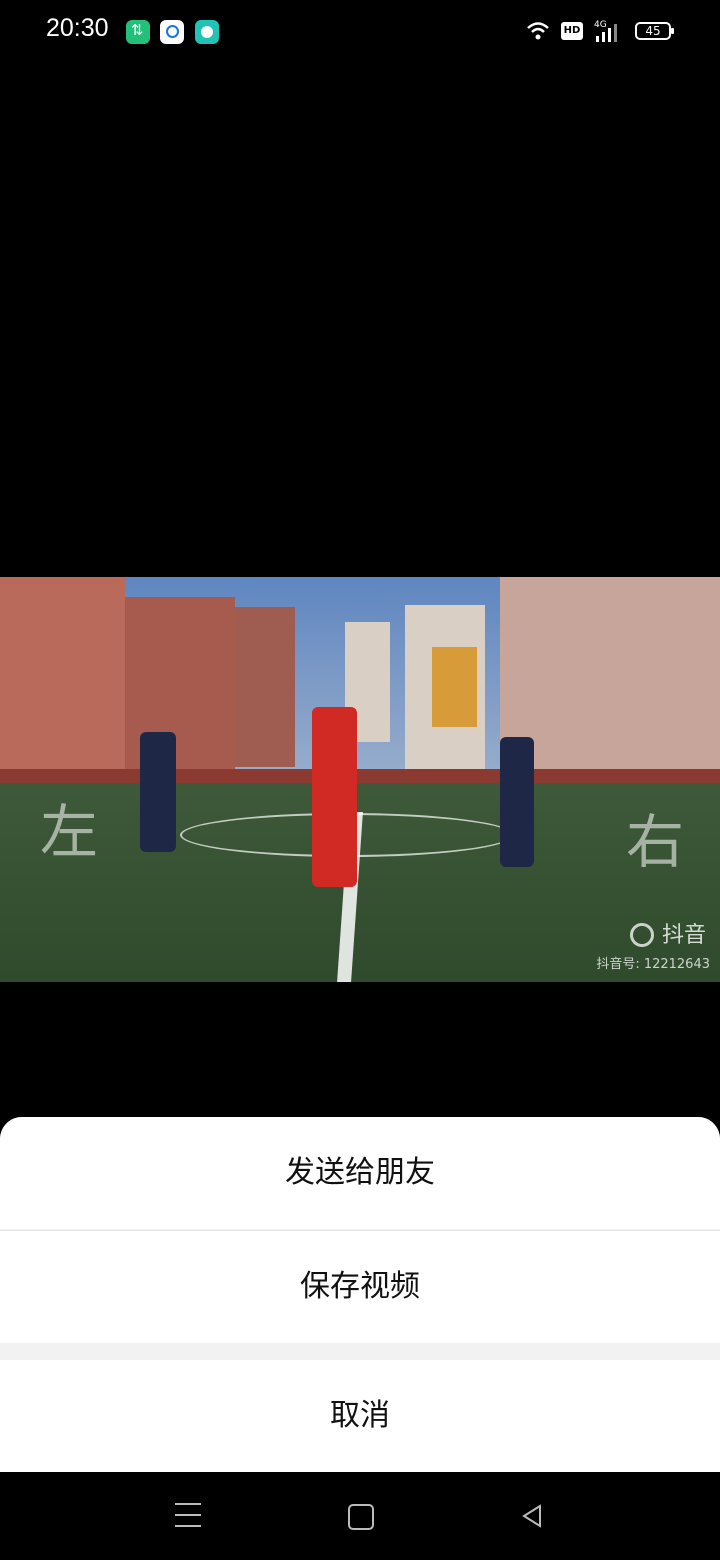  What do you see at coordinates (188, 1515) in the screenshot?
I see `menu-icon` at bounding box center [188, 1515].